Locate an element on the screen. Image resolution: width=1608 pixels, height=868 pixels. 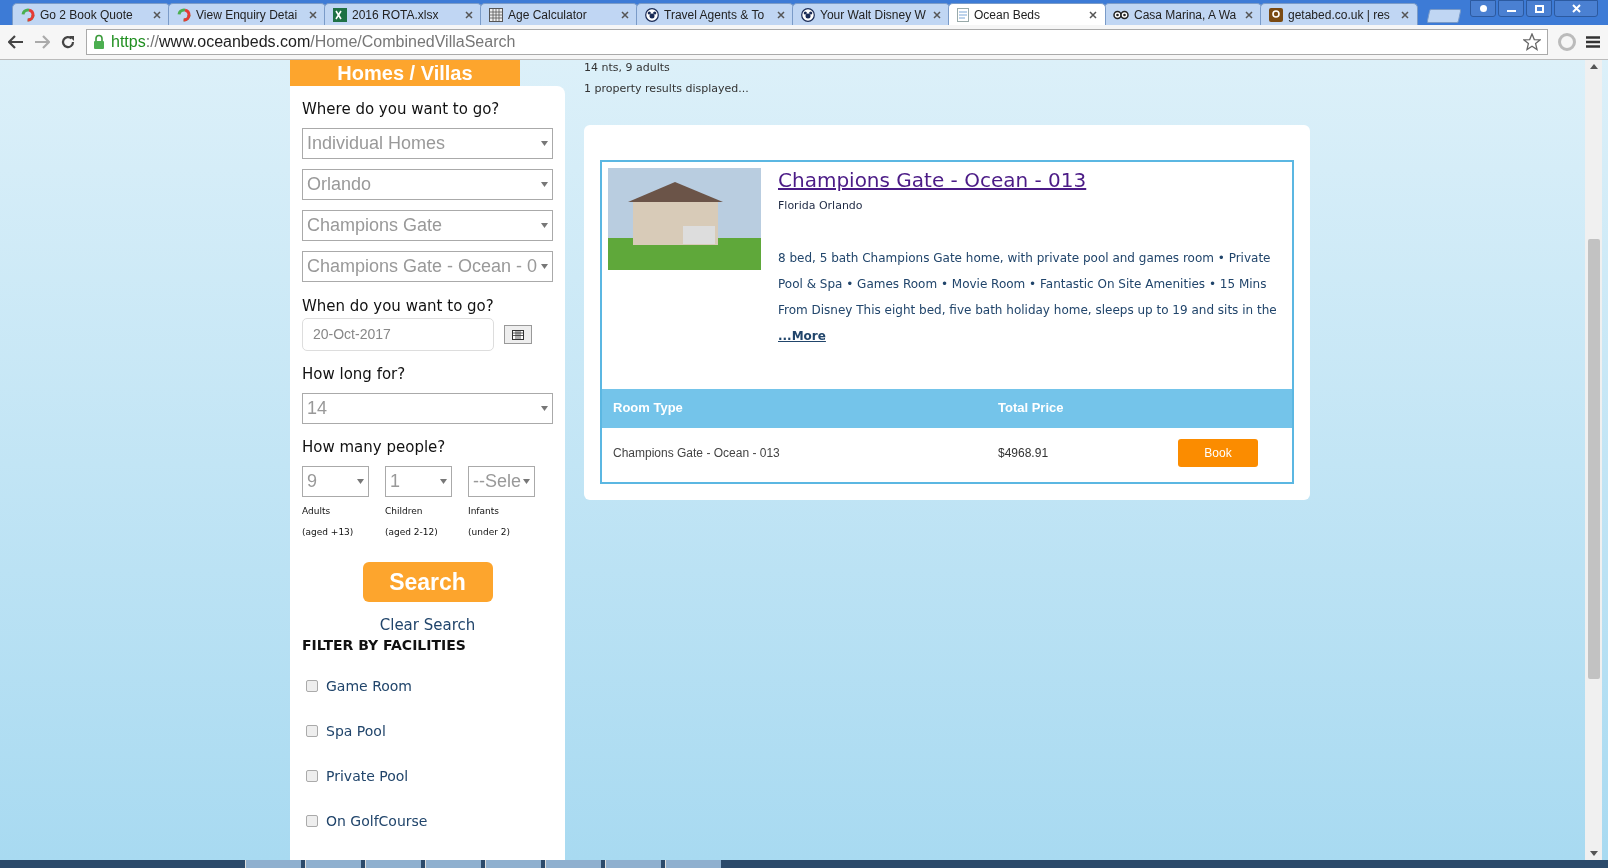
filter-title: FILTER BY FACILITIES is located at coordinates (384, 645).